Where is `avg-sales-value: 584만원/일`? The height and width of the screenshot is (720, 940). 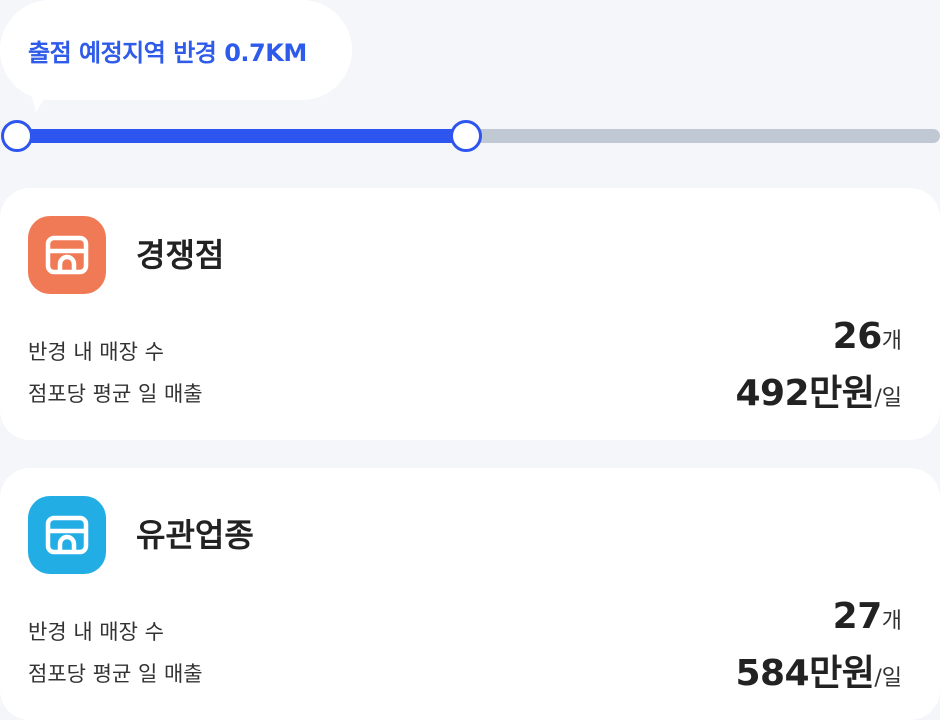 avg-sales-value: 584만원/일 is located at coordinates (818, 670).